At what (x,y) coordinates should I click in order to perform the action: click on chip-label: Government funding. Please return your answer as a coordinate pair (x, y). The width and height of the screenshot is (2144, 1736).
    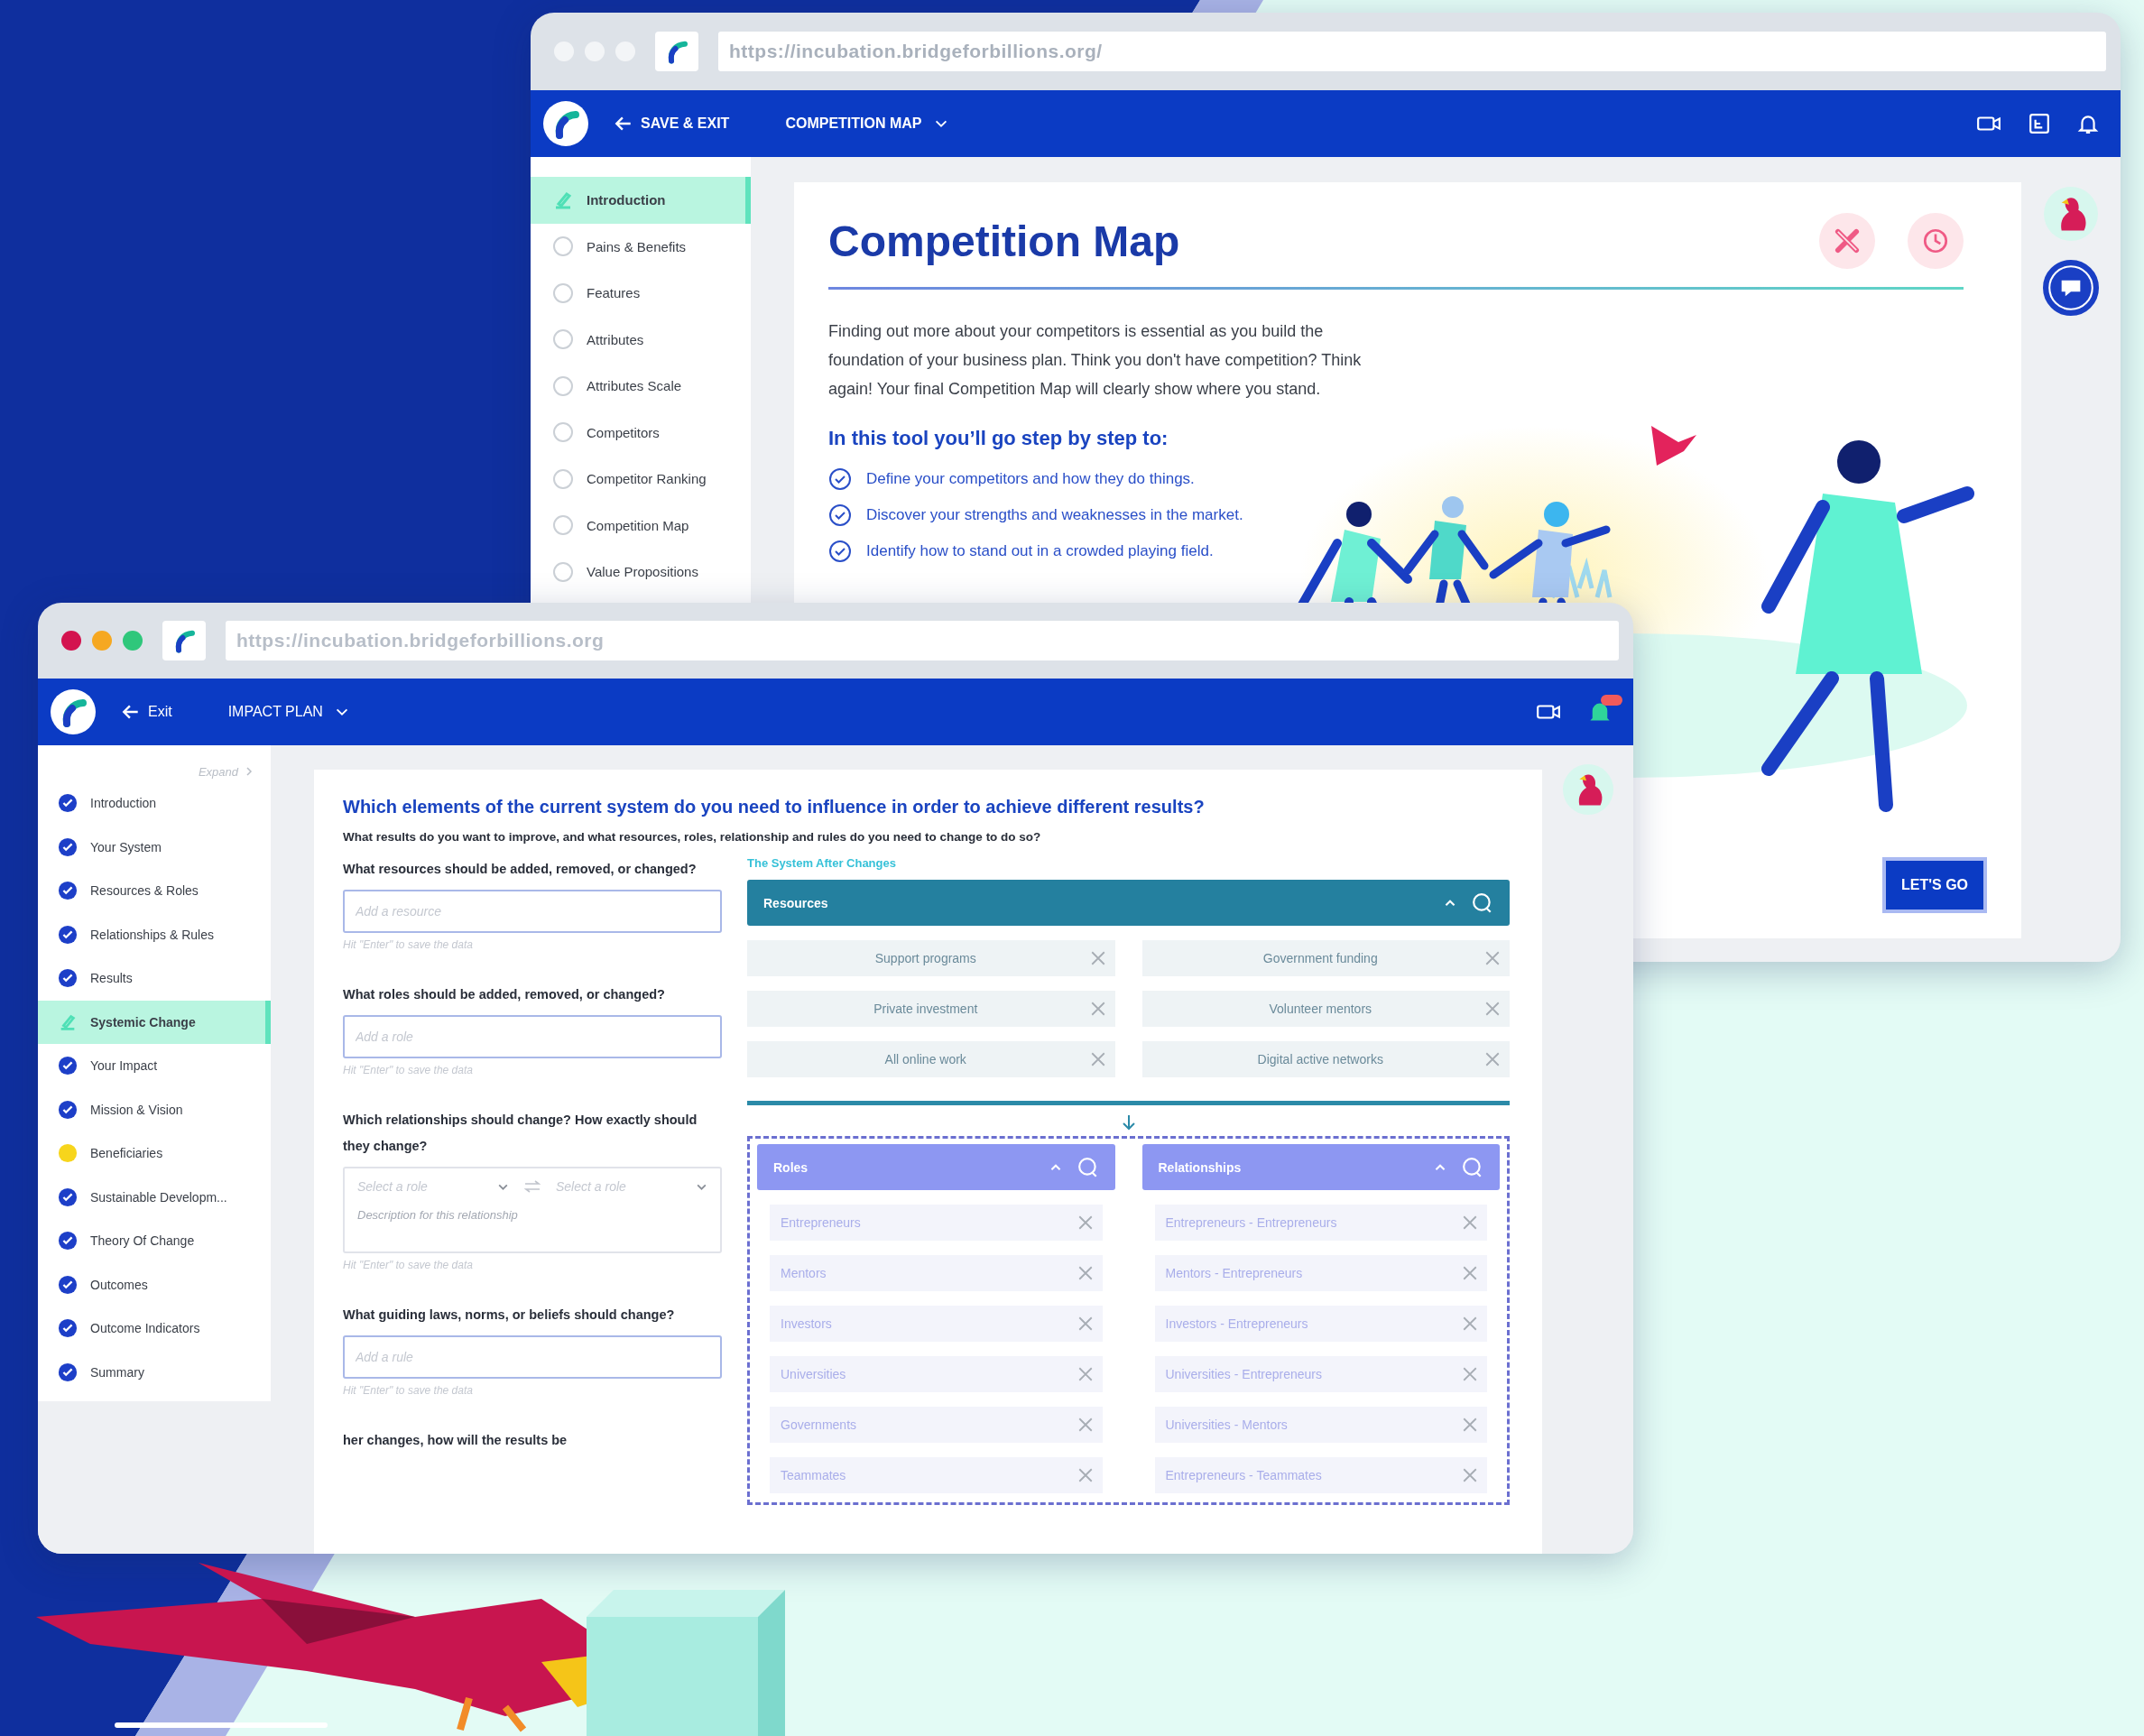
    Looking at the image, I should click on (1320, 958).